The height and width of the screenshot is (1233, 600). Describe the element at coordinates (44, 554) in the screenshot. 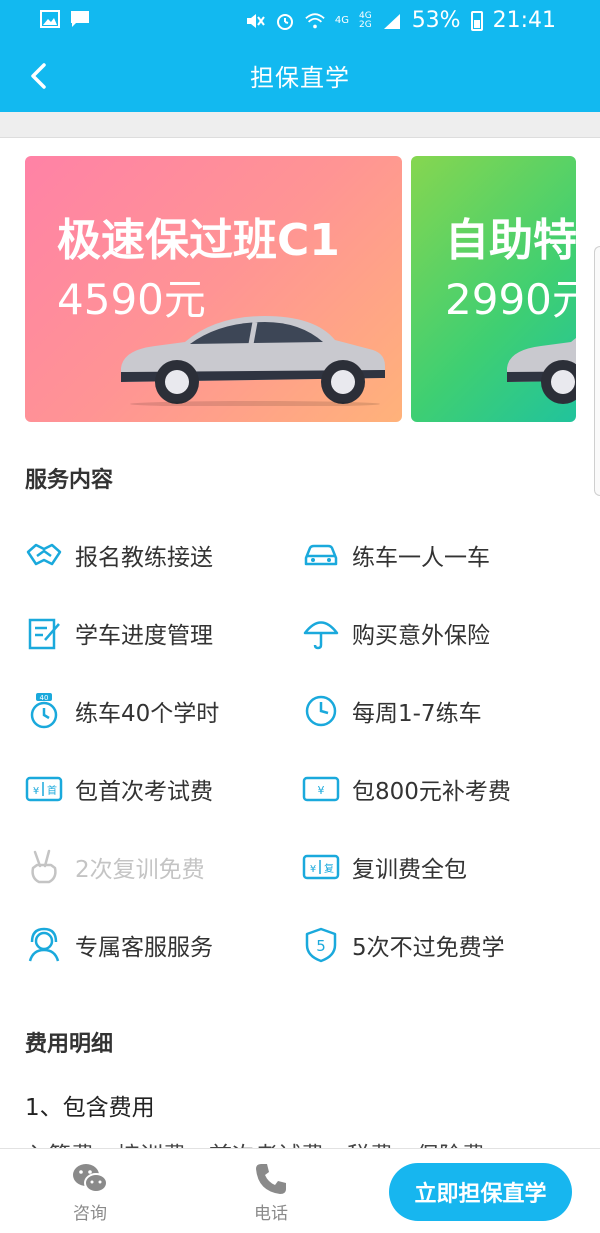

I see `handshake-icon` at that location.